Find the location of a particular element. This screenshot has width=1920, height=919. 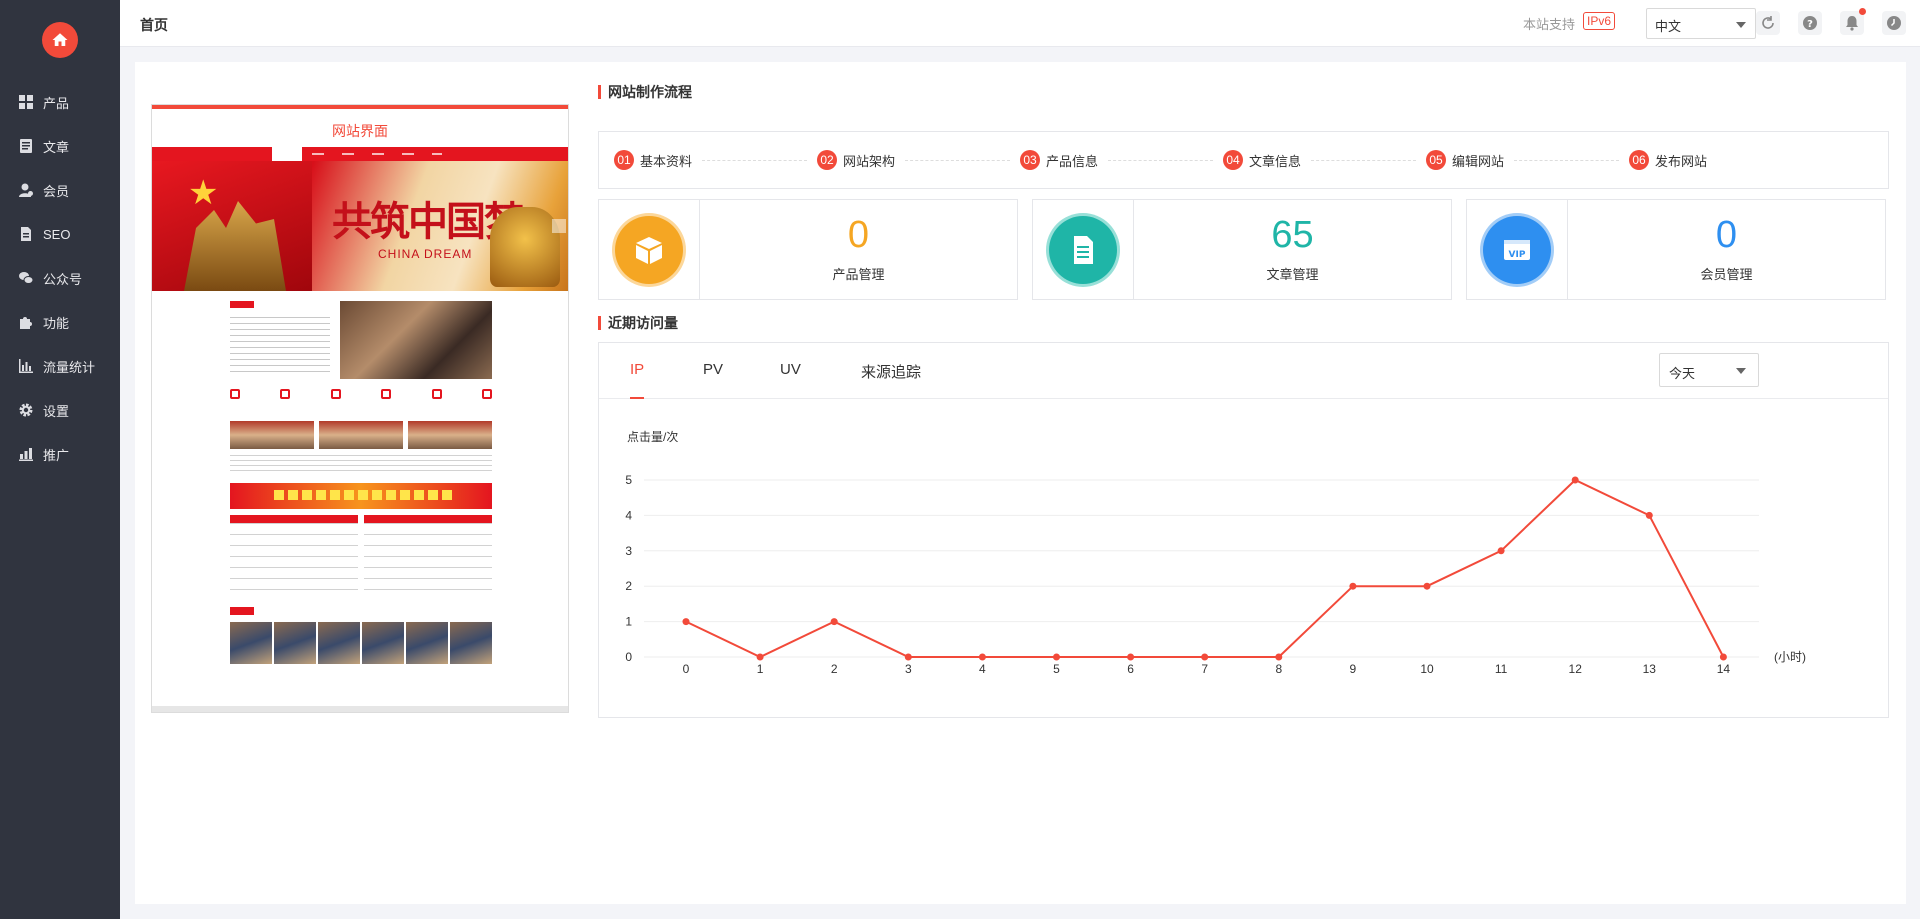

preview-tag is located at coordinates (242, 611).